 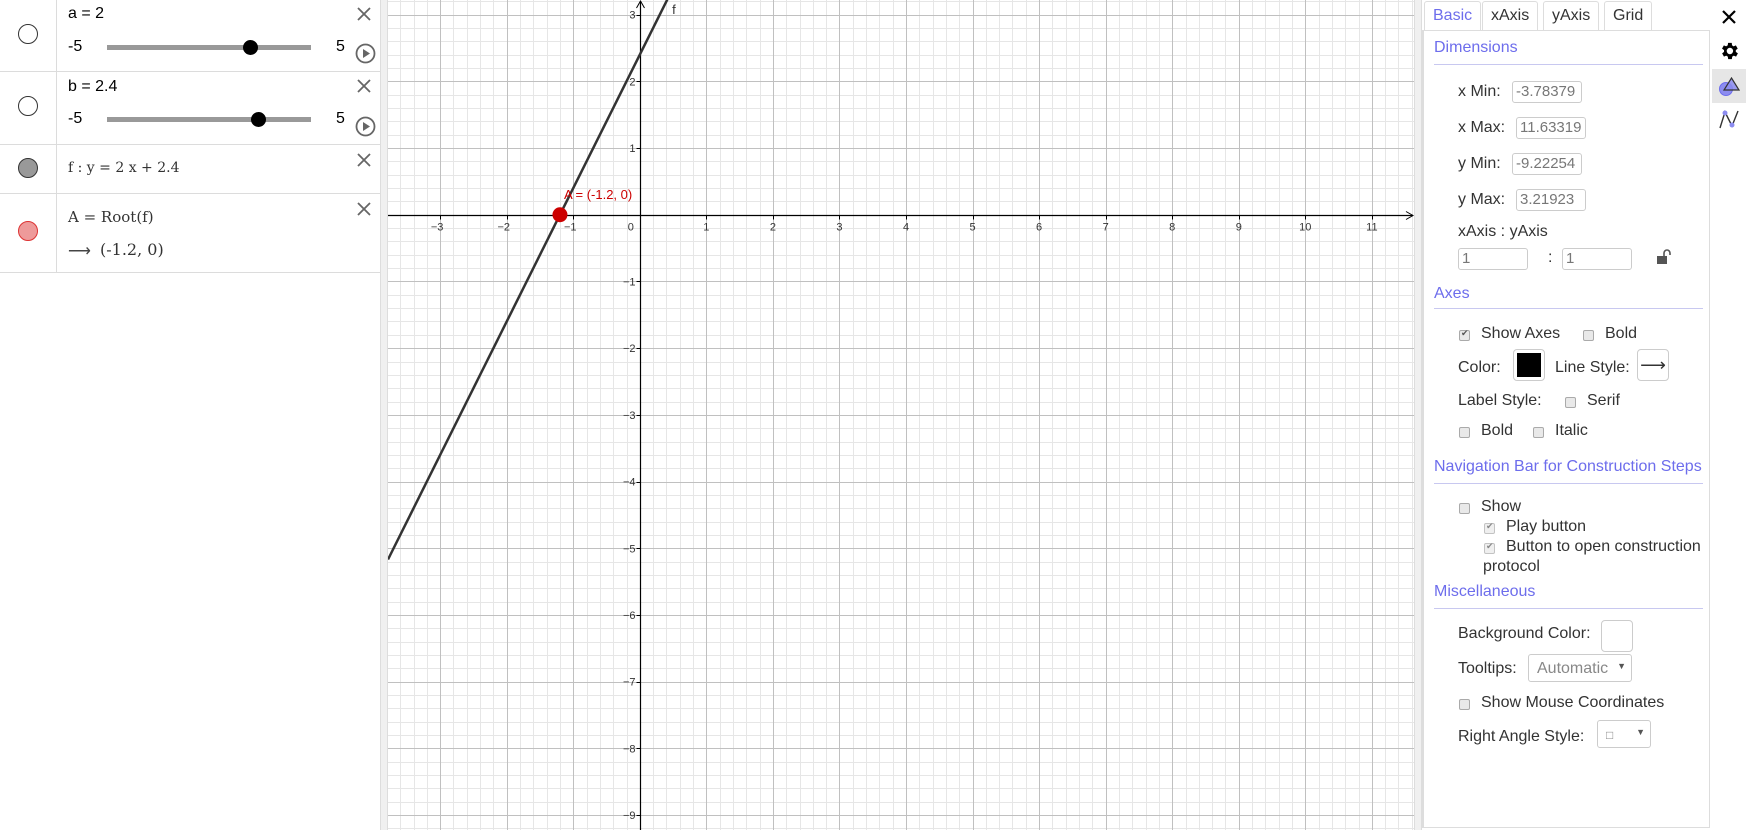 What do you see at coordinates (190, 233) in the screenshot?
I see `algebra-item-point-A: A = Root(f) ⟶ (-1.2, 0)` at bounding box center [190, 233].